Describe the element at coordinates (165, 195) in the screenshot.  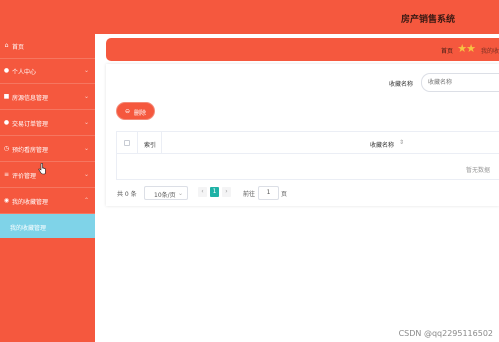
I see `page-size-value: 10条/页` at that location.